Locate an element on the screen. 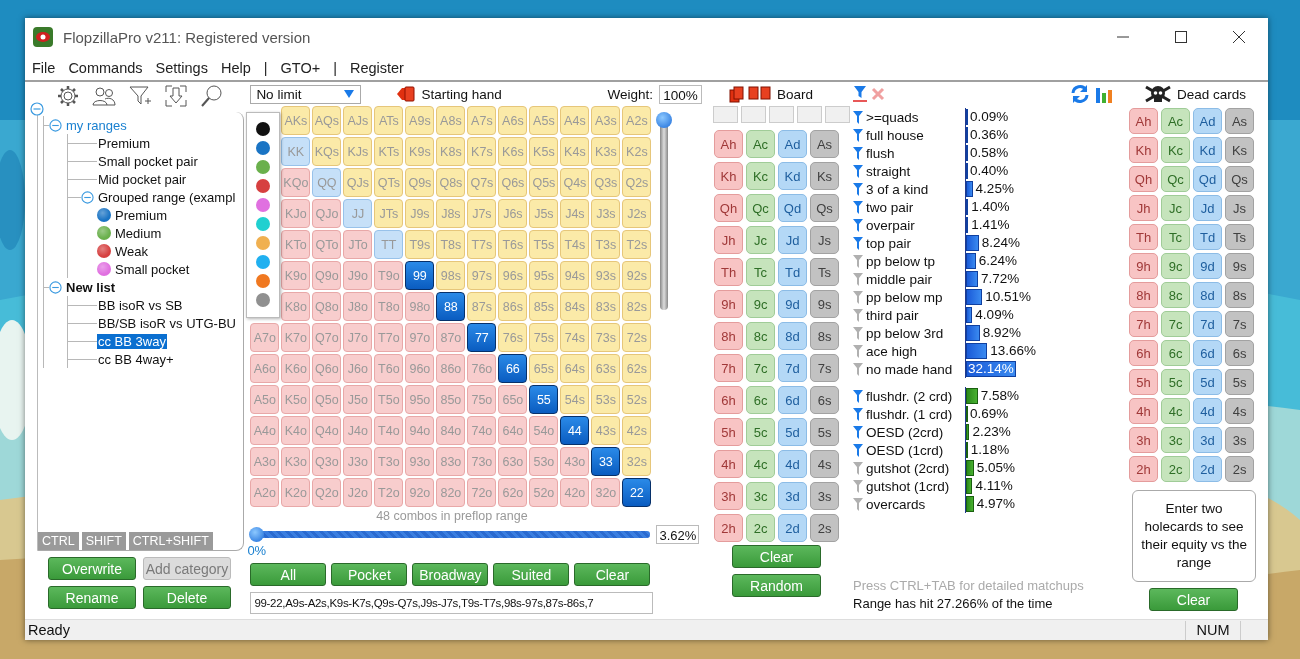  color-swatch is located at coordinates (263, 300).